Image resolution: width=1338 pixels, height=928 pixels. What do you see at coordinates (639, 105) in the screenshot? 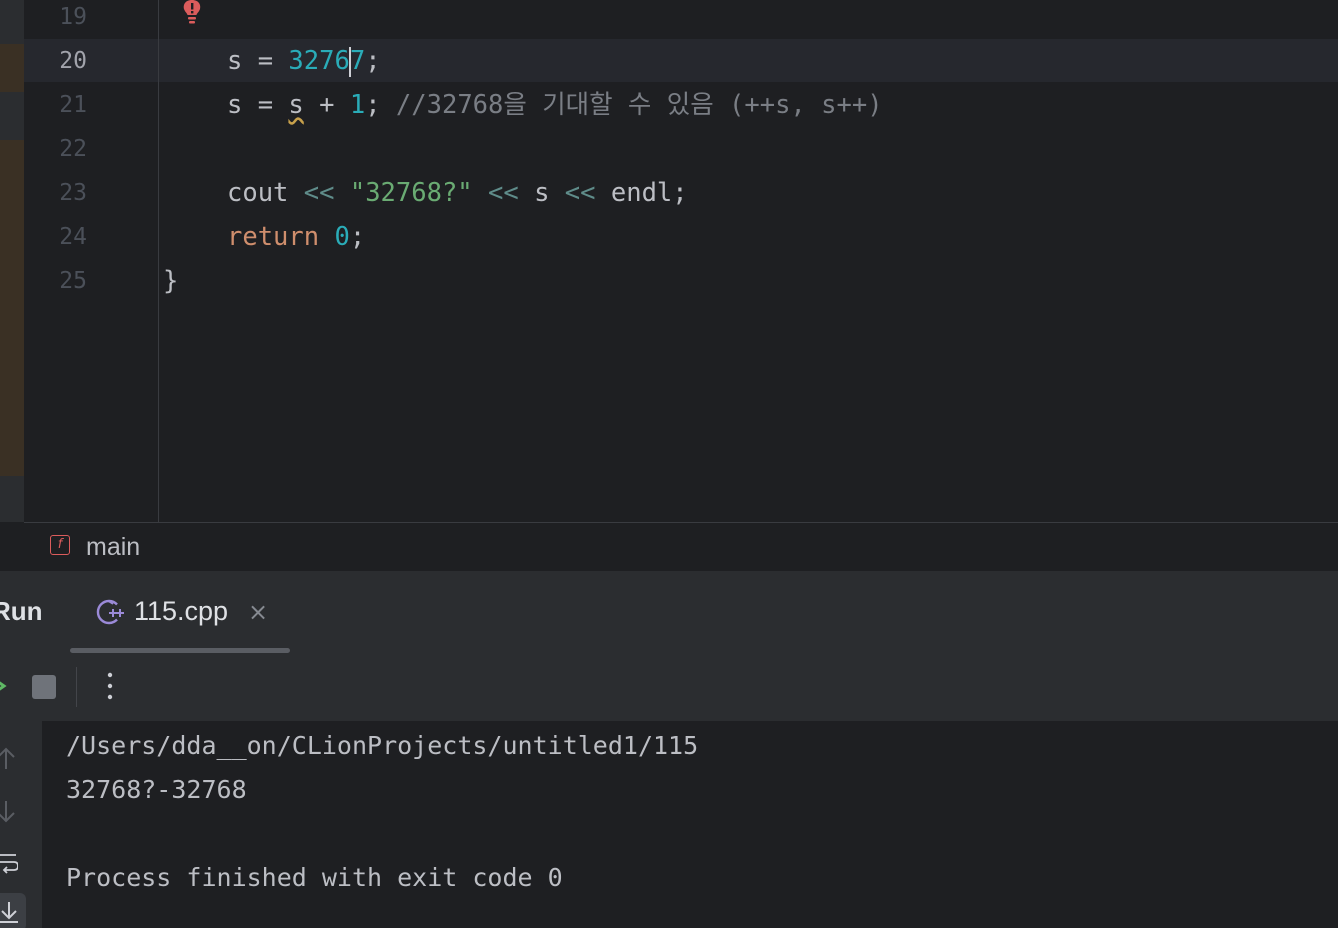
I see `token-comment: //32768을 기대할 수 있음 (++s, s++)` at bounding box center [639, 105].